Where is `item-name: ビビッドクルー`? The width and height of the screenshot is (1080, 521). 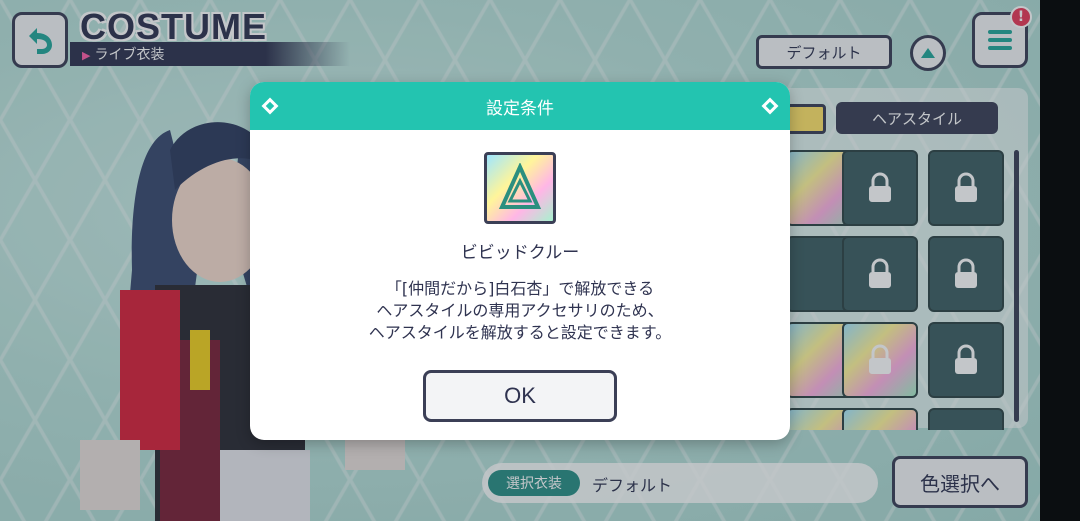 item-name: ビビッドクルー is located at coordinates (520, 253).